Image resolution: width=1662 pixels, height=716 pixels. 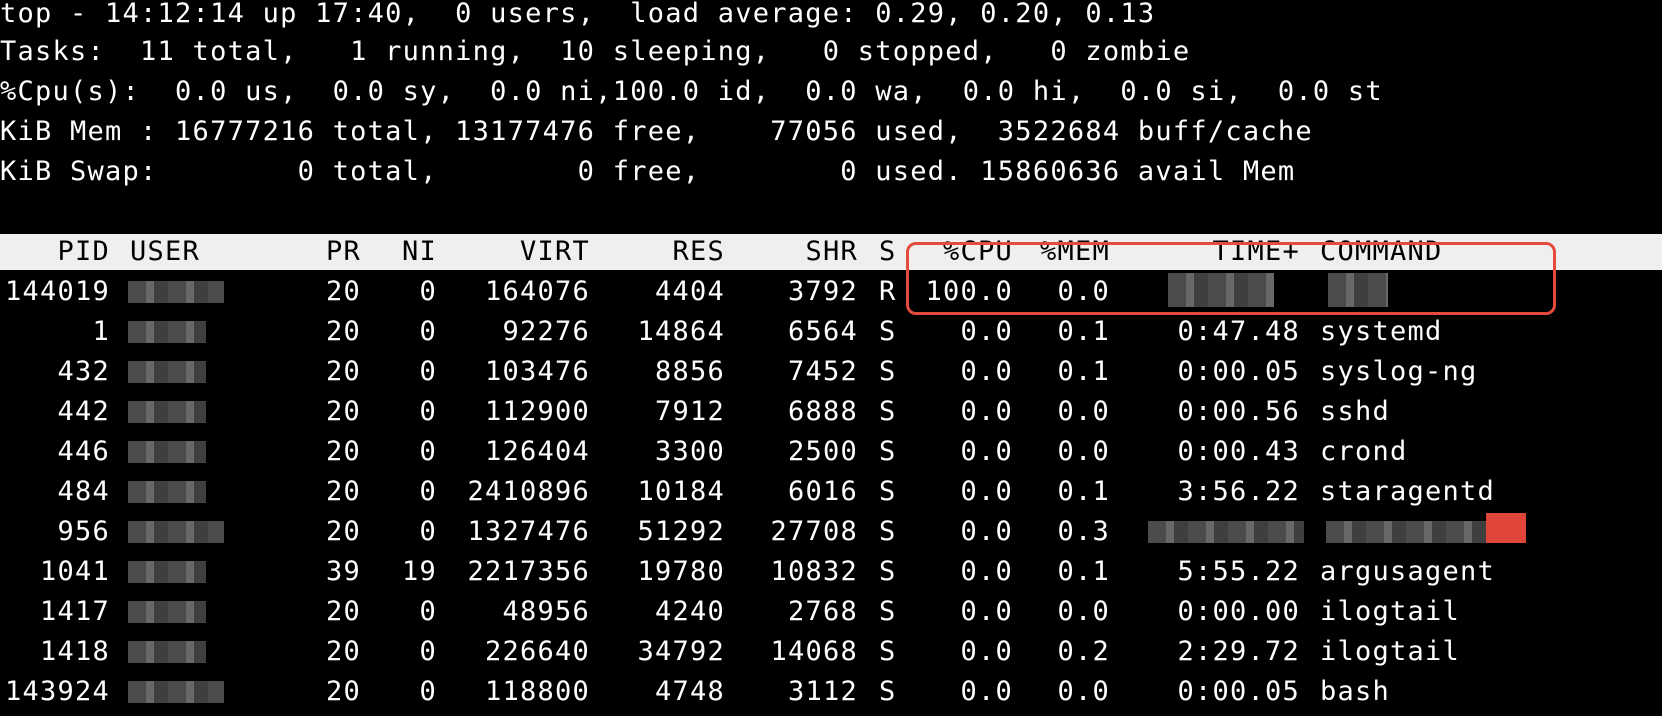 What do you see at coordinates (74, 571) in the screenshot?
I see `cell-pid: 1041` at bounding box center [74, 571].